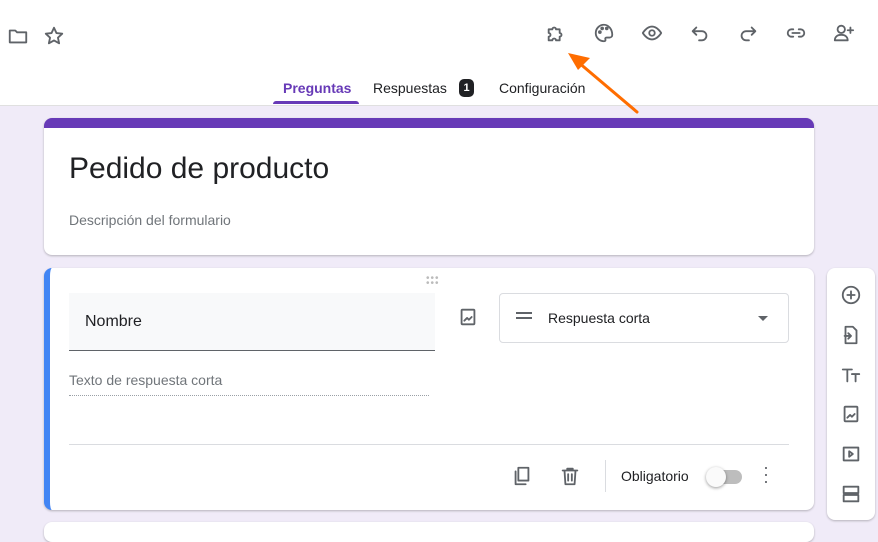 Image resolution: width=878 pixels, height=542 pixels. I want to click on add-question-icon, so click(851, 295).